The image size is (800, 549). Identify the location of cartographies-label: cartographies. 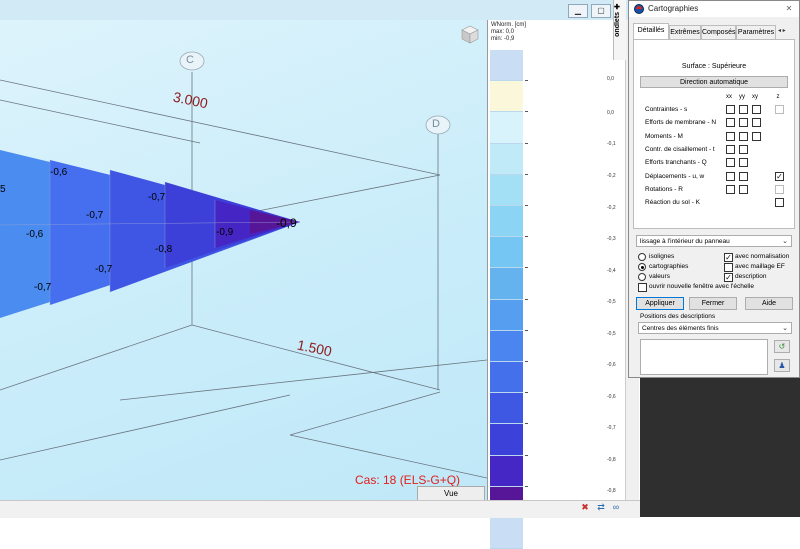
(669, 266).